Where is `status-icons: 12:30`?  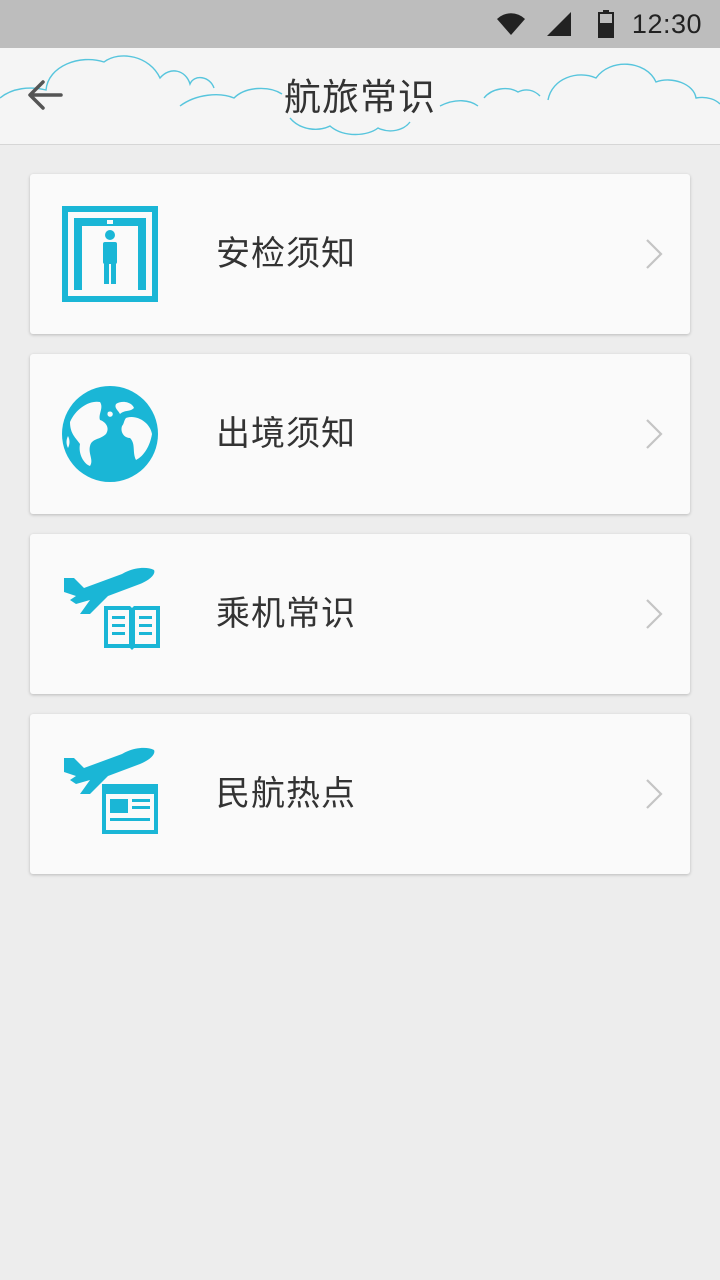
status-icons: 12:30 is located at coordinates (599, 24).